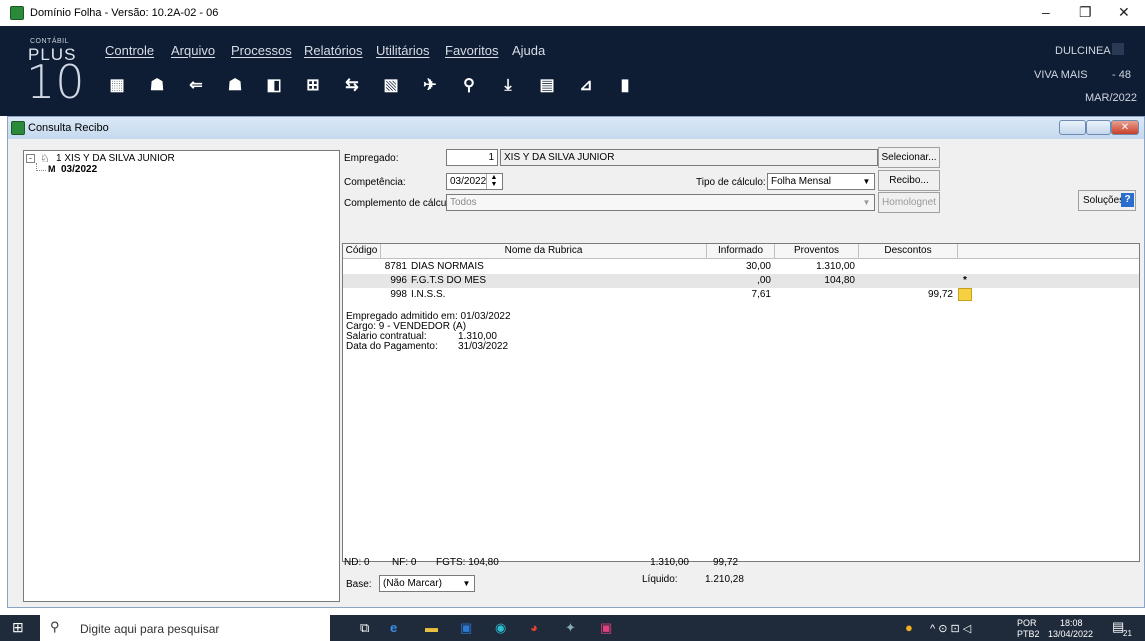  I want to click on user-status-icon, so click(1118, 49).